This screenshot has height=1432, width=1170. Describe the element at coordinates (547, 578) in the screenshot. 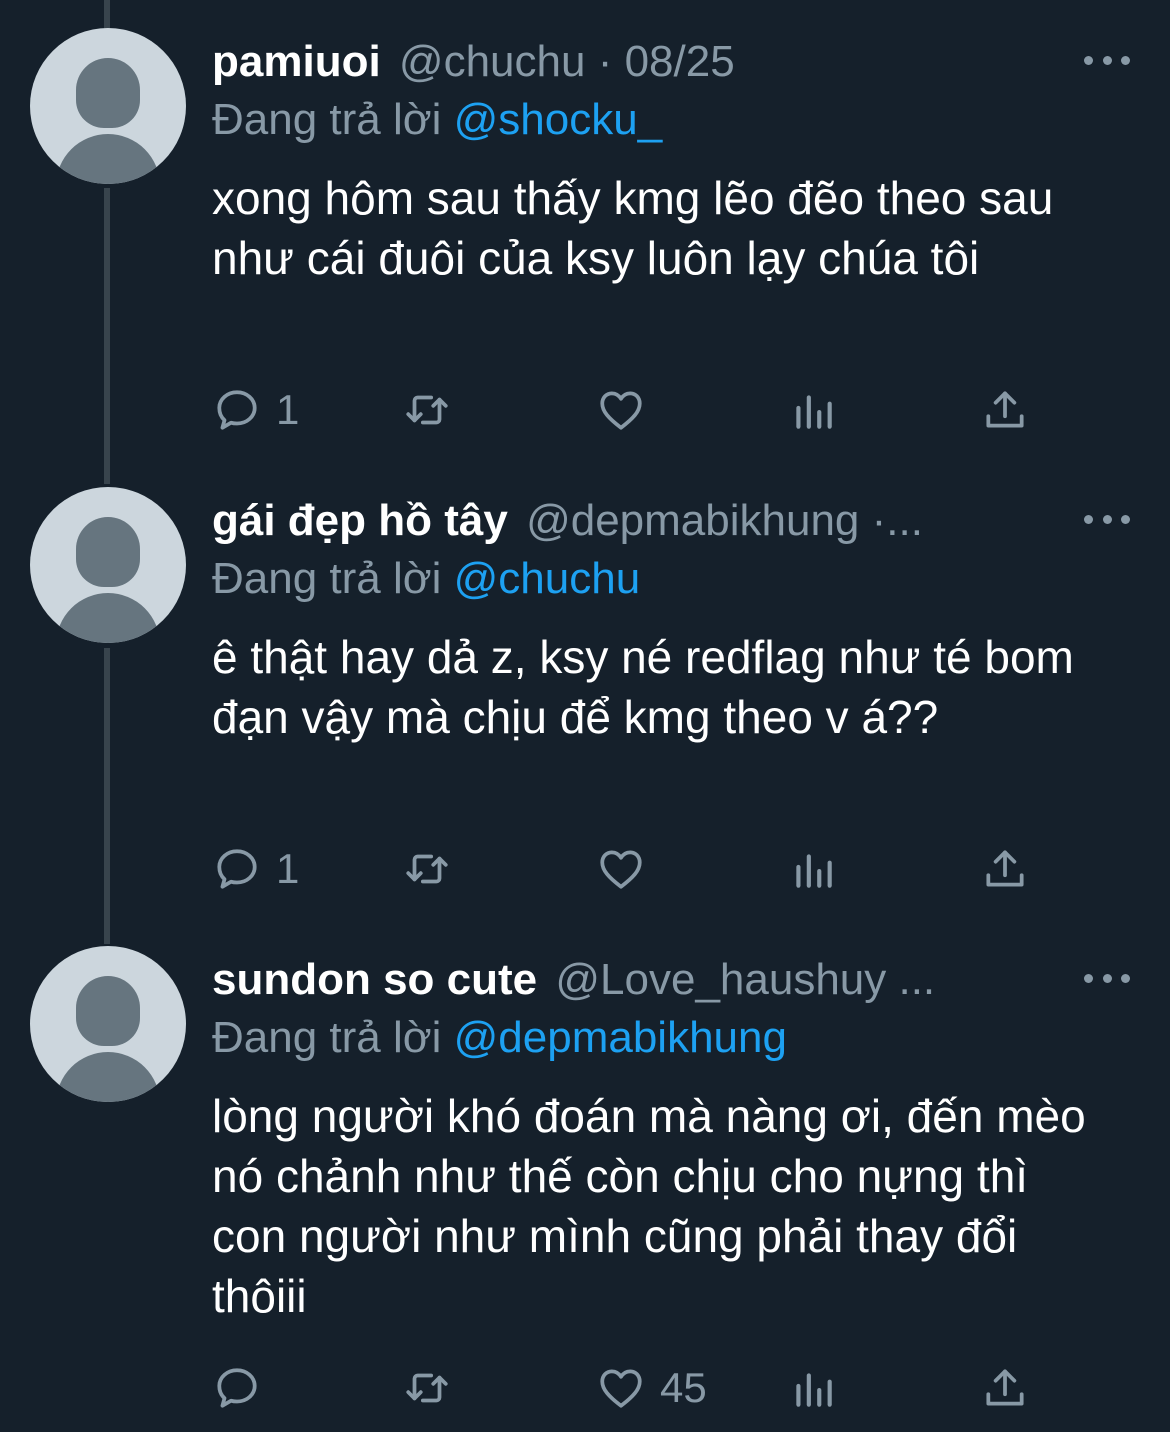

I see `mention-link: @chuchu` at that location.